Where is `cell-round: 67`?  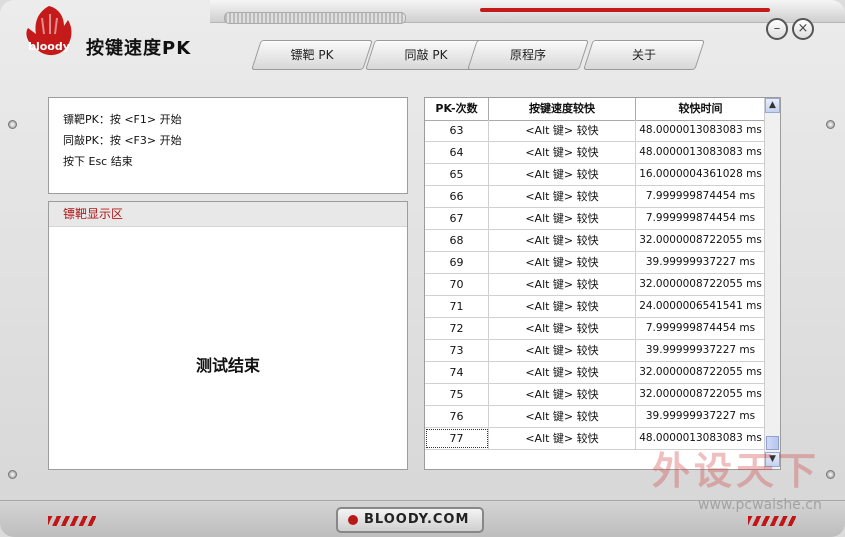
cell-round: 67 is located at coordinates (457, 218).